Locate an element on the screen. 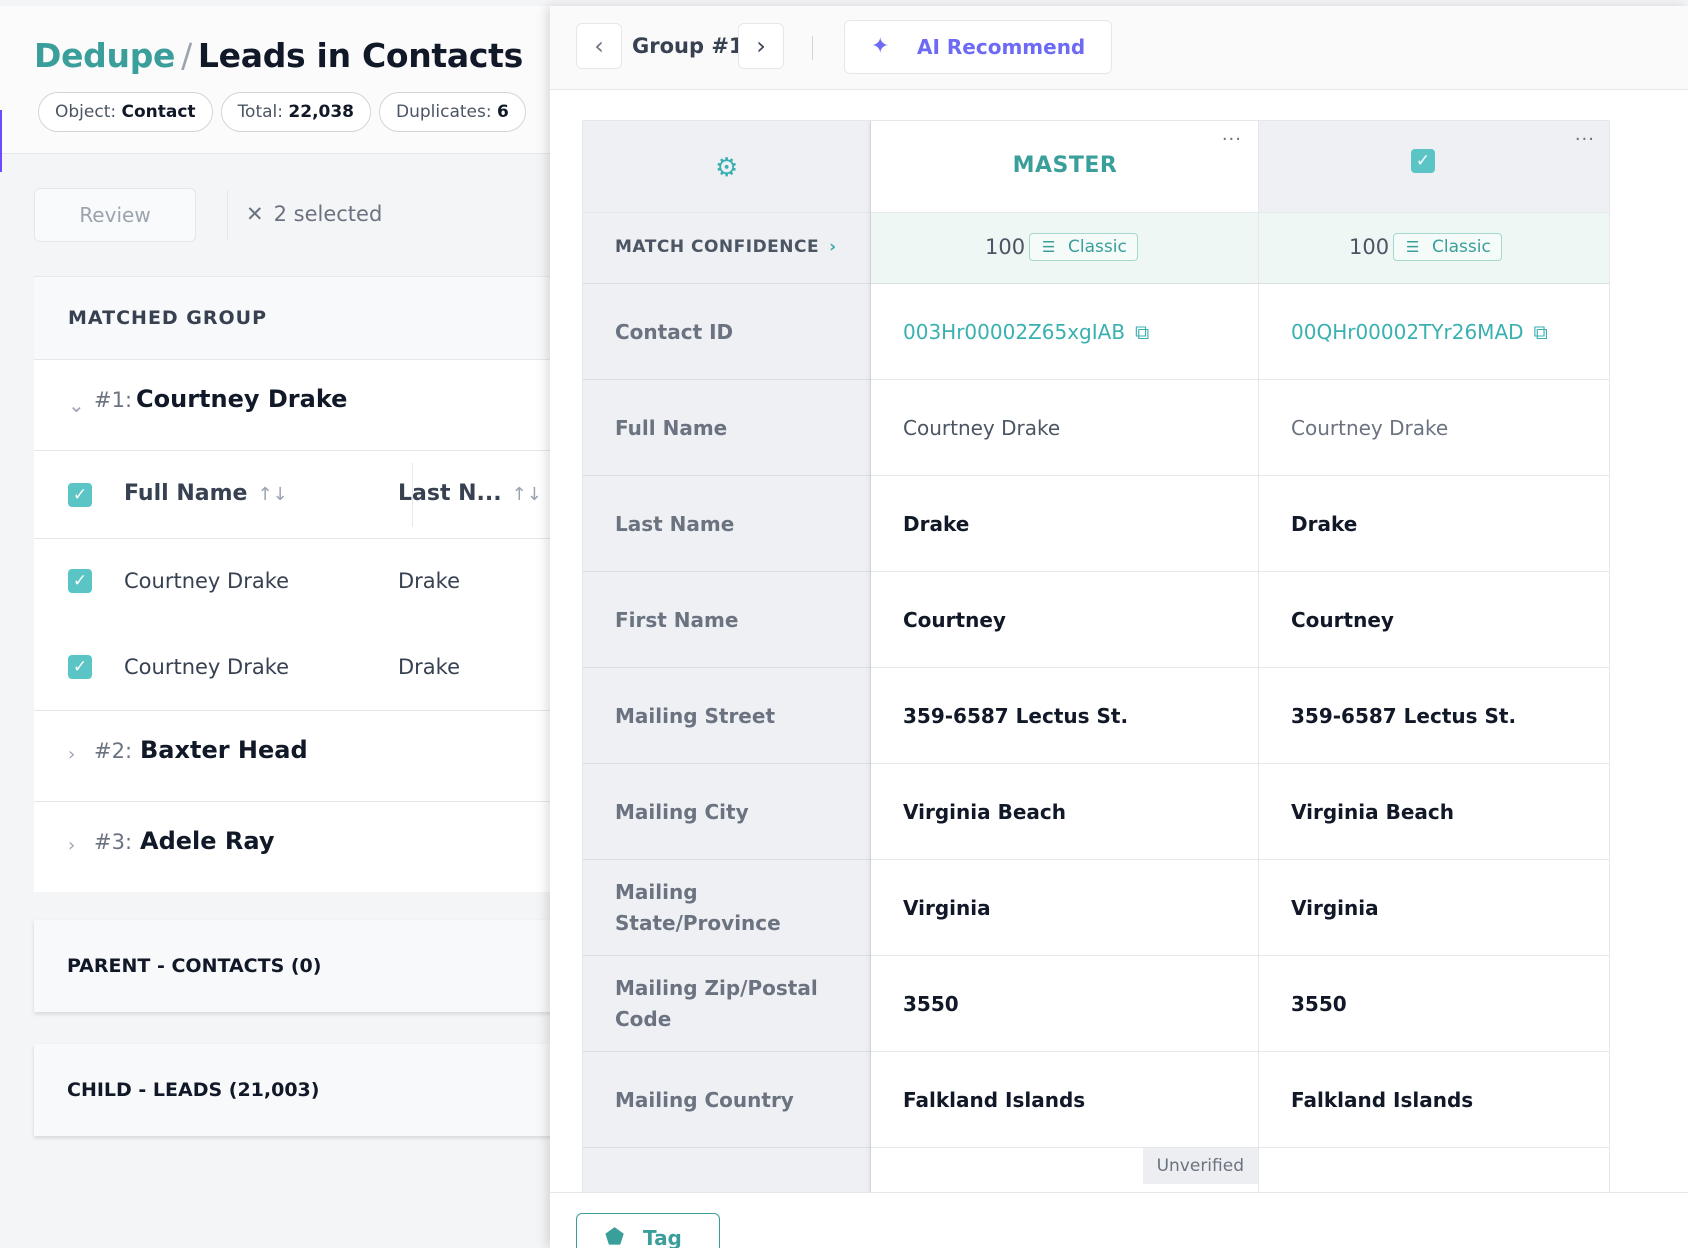 This screenshot has width=1688, height=1248. master-field-row: Falkland Islands is located at coordinates (1064, 1100).